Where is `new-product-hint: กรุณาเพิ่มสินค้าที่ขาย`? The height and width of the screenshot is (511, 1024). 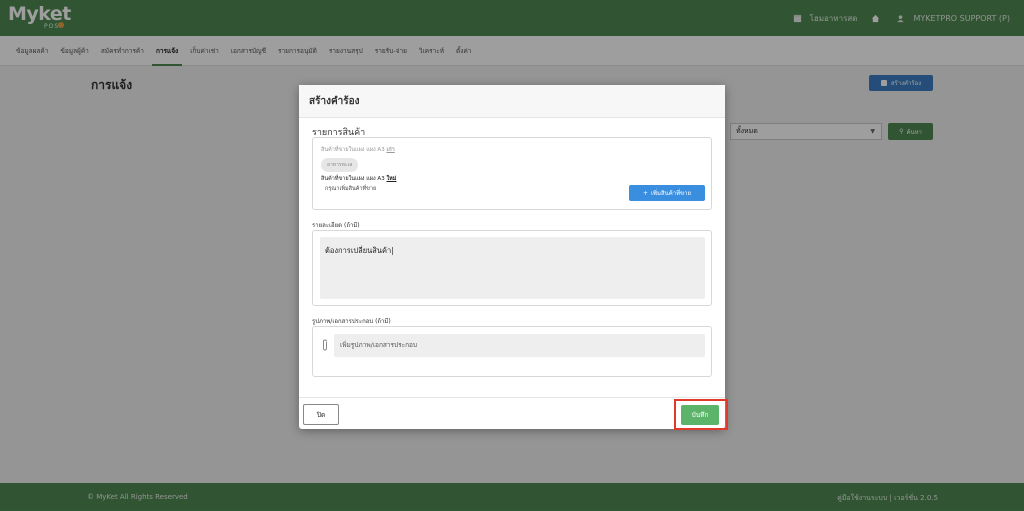 new-product-hint: กรุณาเพิ่มสินค้าที่ขาย is located at coordinates (351, 189).